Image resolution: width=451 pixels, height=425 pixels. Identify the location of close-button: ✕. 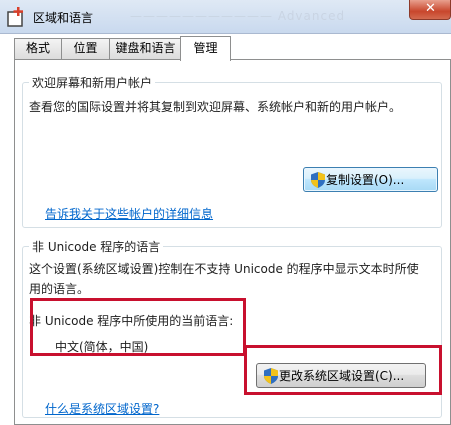
(430, 10).